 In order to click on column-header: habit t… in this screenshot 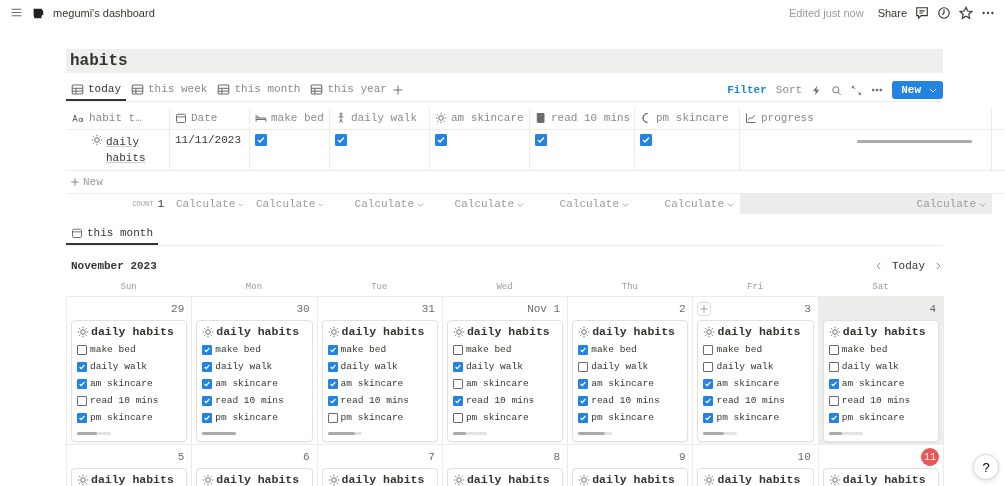, I will do `click(106, 118)`.